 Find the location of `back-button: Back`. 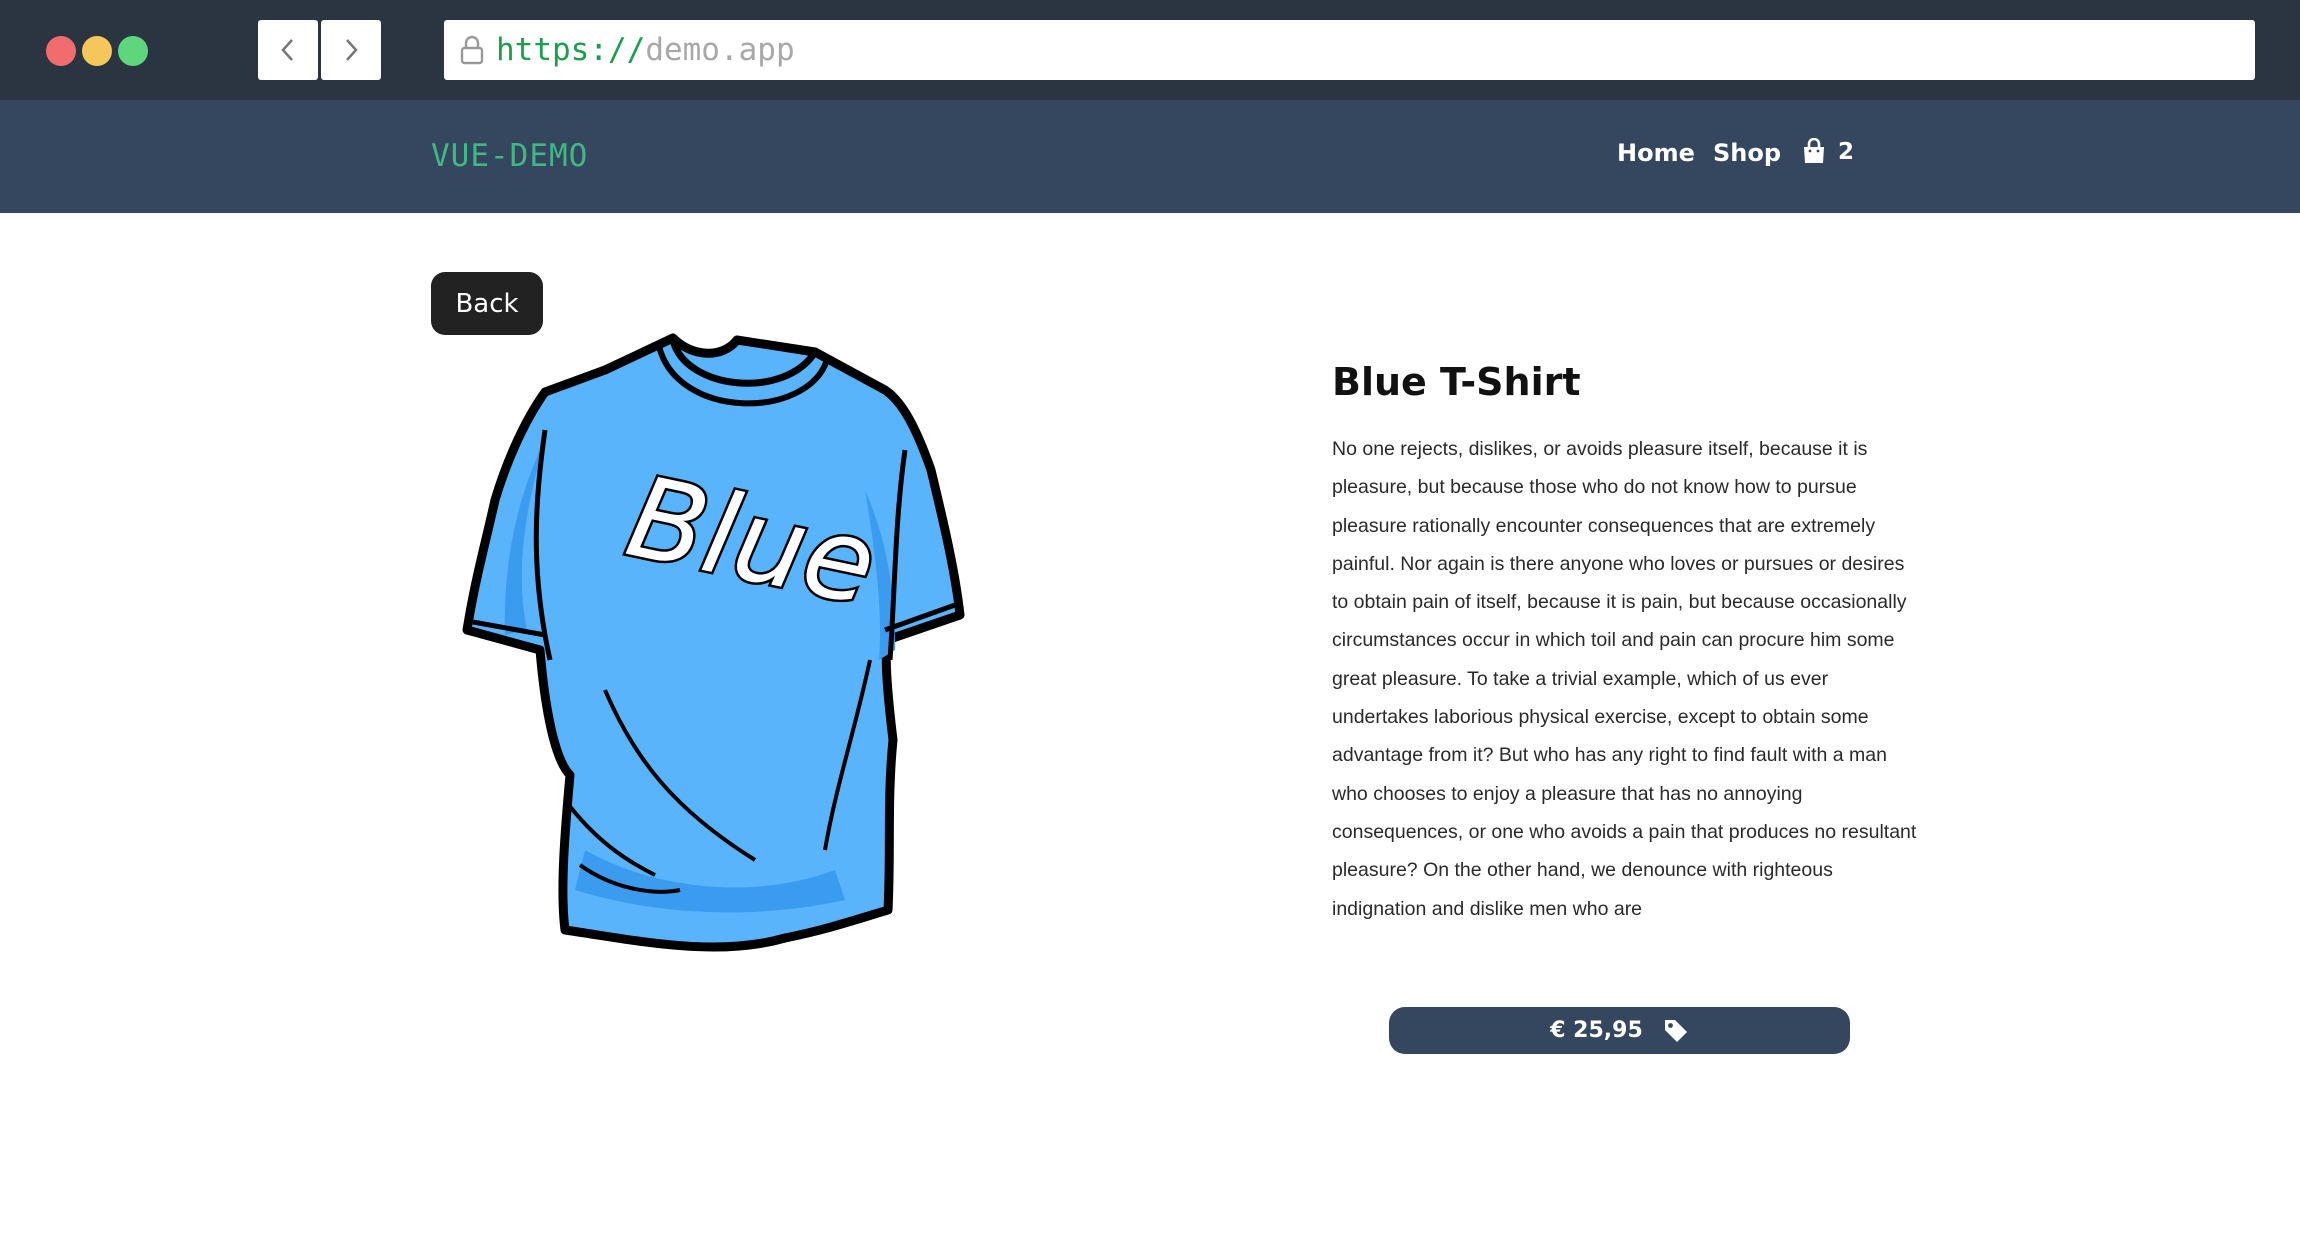

back-button: Back is located at coordinates (487, 303).